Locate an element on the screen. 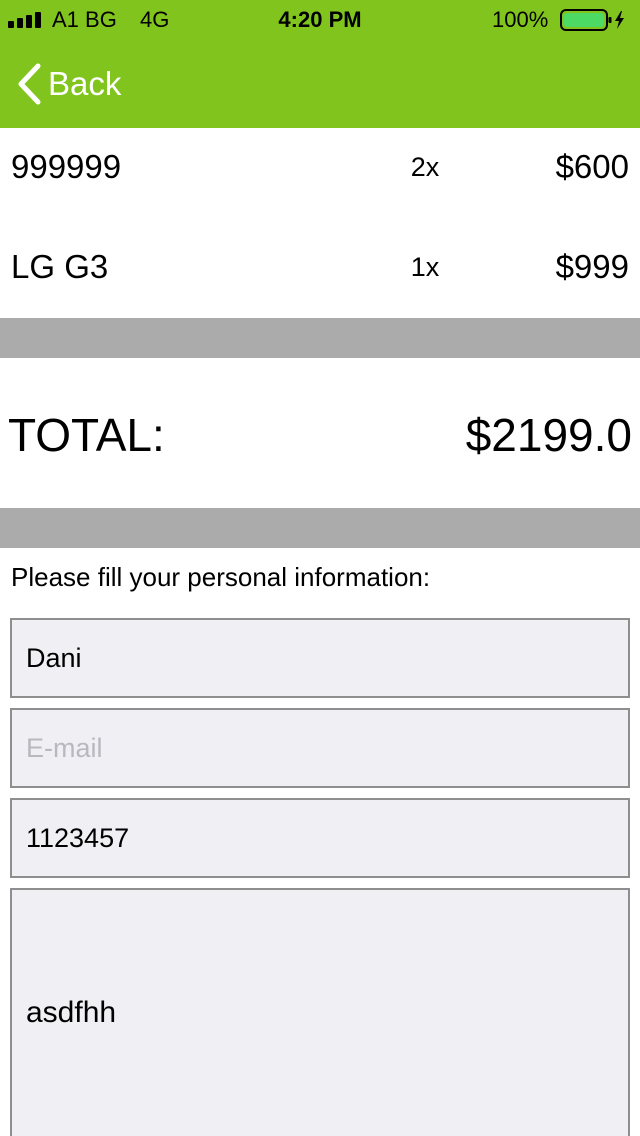 This screenshot has height=1136, width=640. item-price: $600 is located at coordinates (592, 166).